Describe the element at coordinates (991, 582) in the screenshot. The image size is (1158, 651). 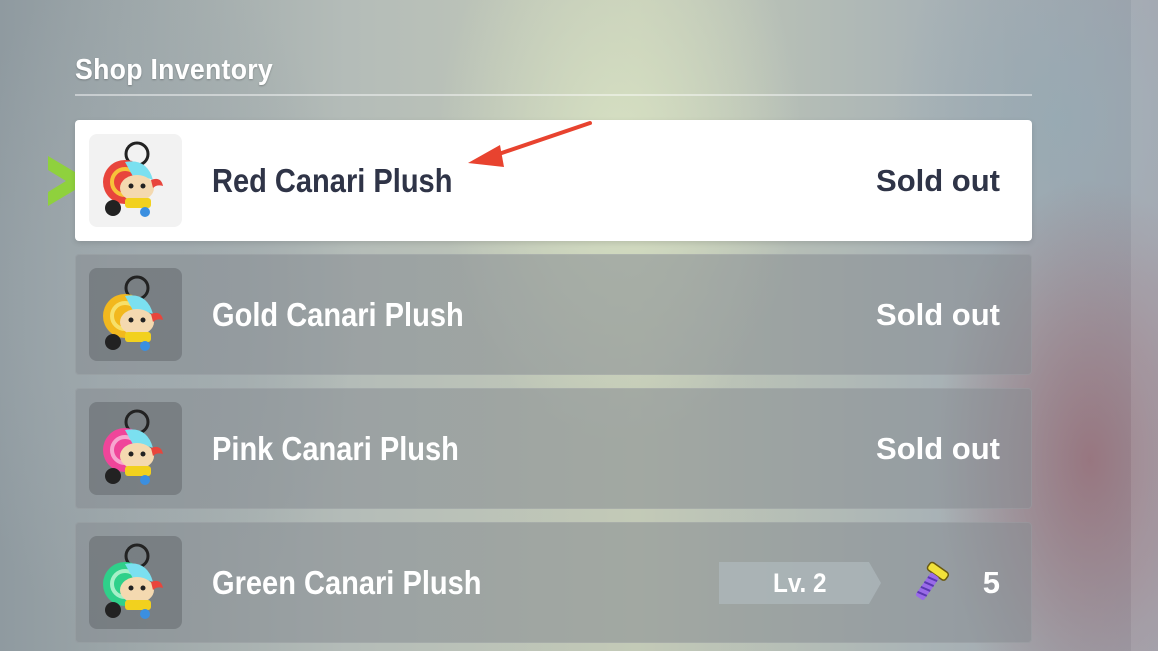
I see `item-price: 5` at that location.